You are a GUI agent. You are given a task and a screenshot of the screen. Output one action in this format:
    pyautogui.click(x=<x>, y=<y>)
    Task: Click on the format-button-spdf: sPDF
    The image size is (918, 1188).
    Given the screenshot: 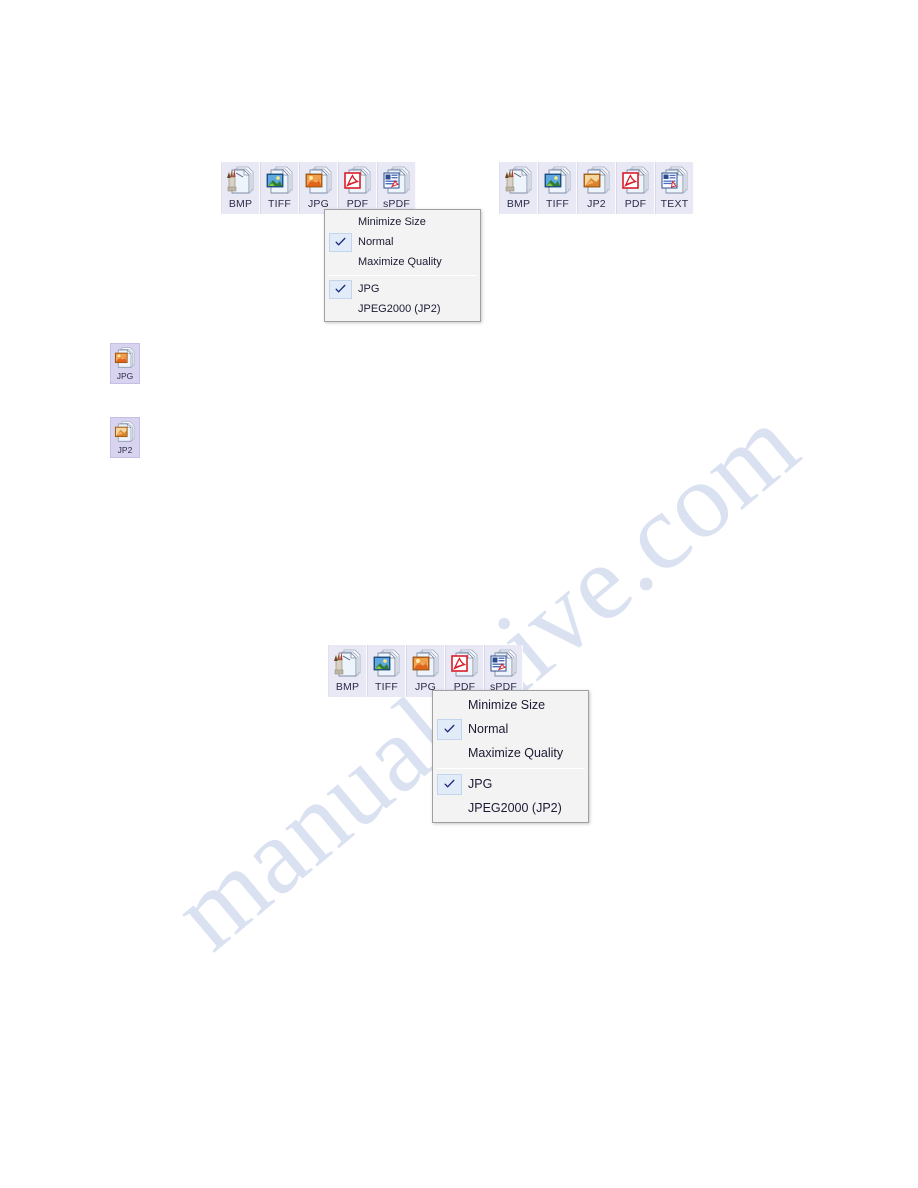 What is the action you would take?
    pyautogui.click(x=396, y=188)
    